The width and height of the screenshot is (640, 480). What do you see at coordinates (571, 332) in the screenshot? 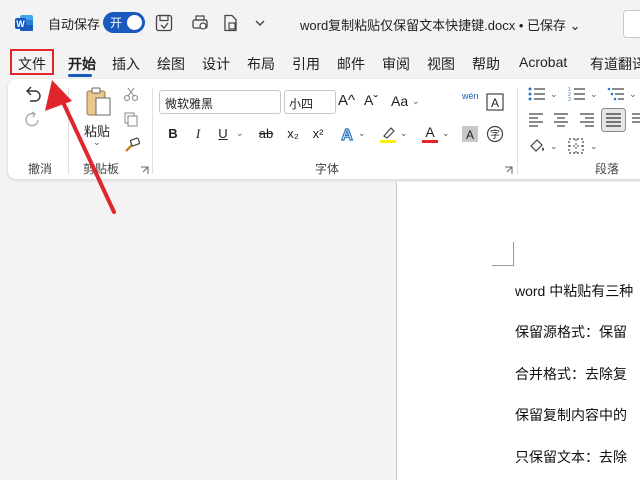
I see `document-line: 保留源格式：保留` at bounding box center [571, 332].